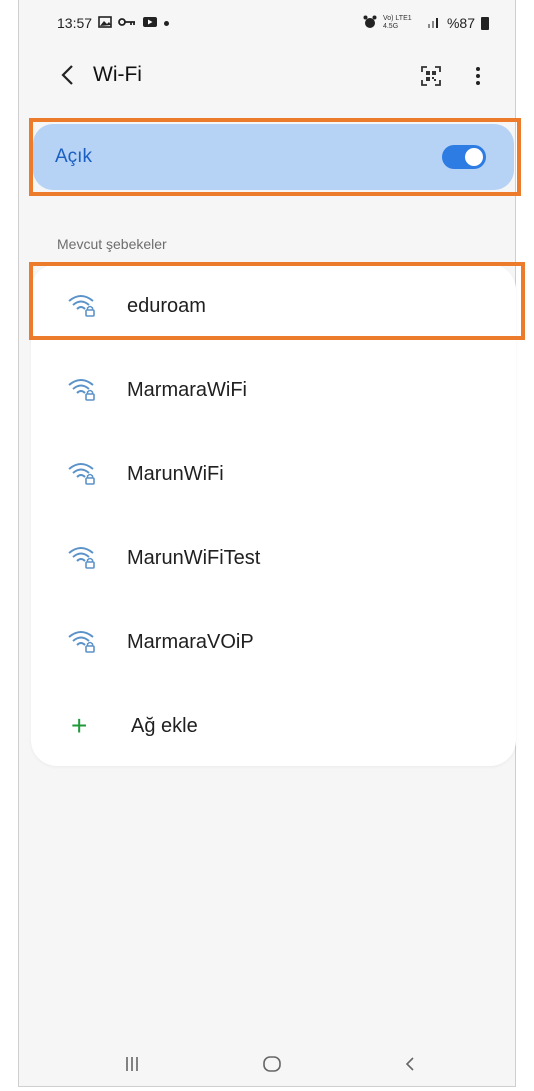 Image resolution: width=534 pixels, height=1091 pixels. Describe the element at coordinates (474, 157) in the screenshot. I see `switch-knob` at that location.